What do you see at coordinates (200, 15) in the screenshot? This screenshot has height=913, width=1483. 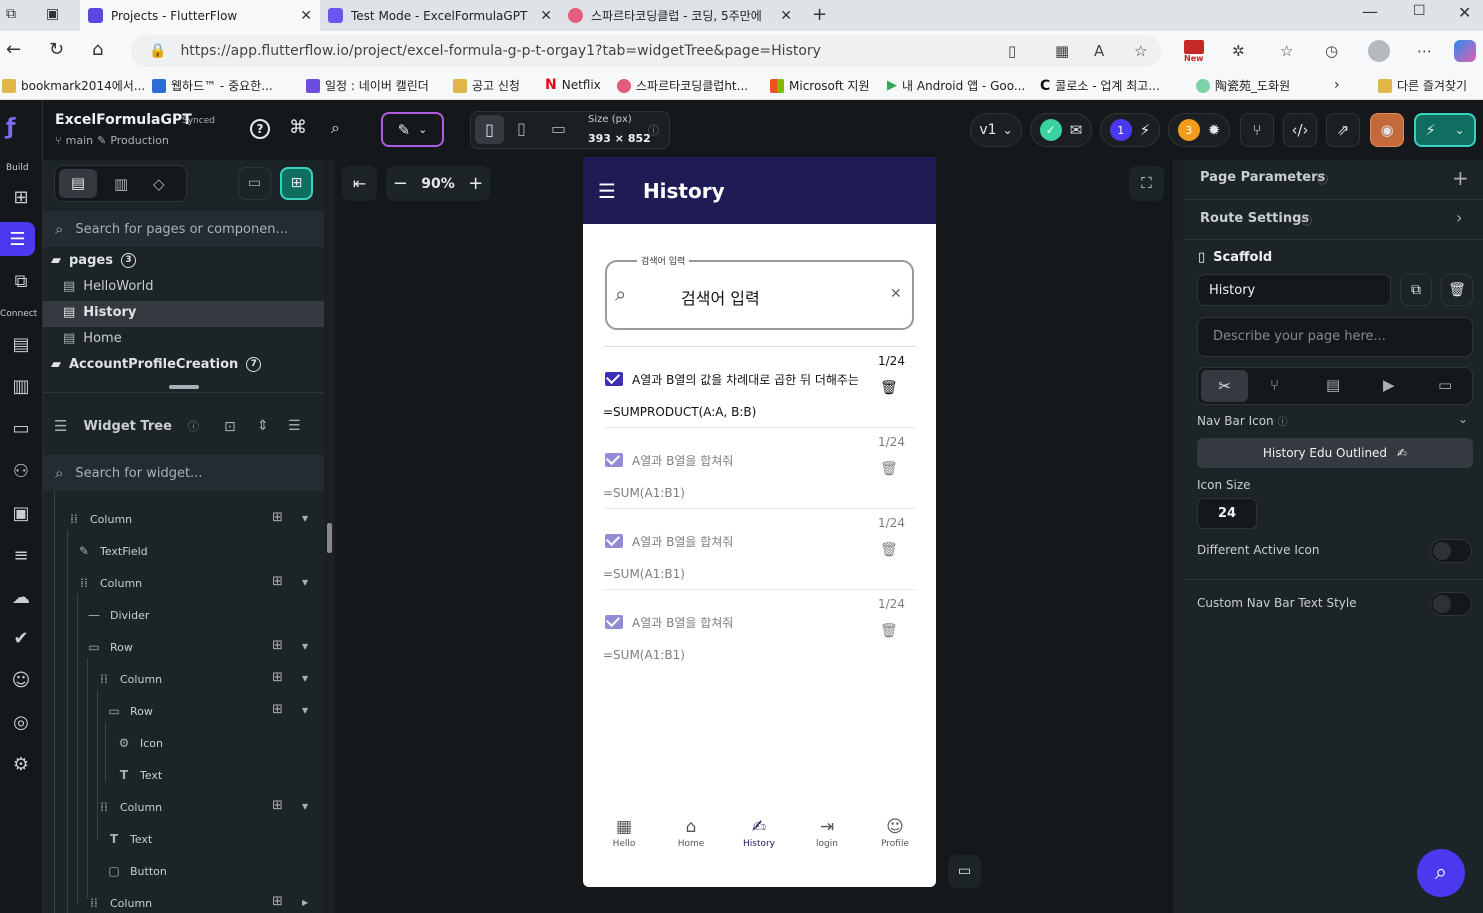 I see `tab-flutterflow: Projects - FlutterFlow ✕` at bounding box center [200, 15].